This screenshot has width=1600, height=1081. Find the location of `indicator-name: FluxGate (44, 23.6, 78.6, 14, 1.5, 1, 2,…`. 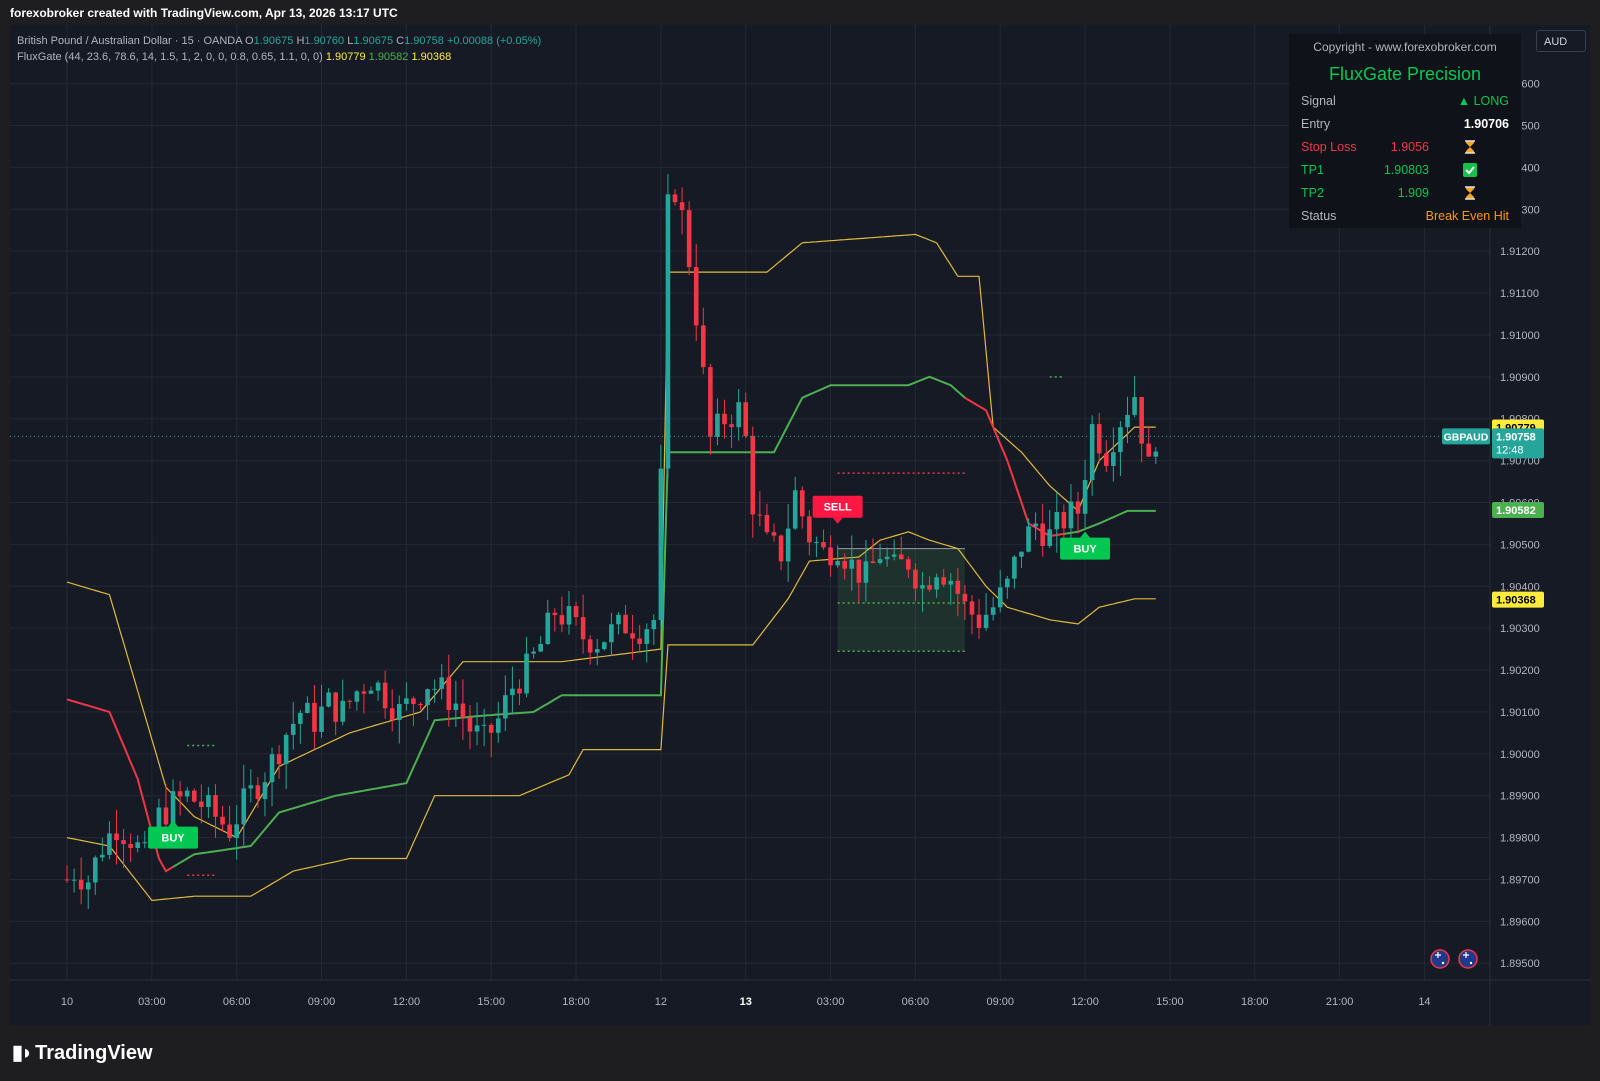

indicator-name: FluxGate (44, 23.6, 78.6, 14, 1.5, 1, 2,… is located at coordinates (170, 57).